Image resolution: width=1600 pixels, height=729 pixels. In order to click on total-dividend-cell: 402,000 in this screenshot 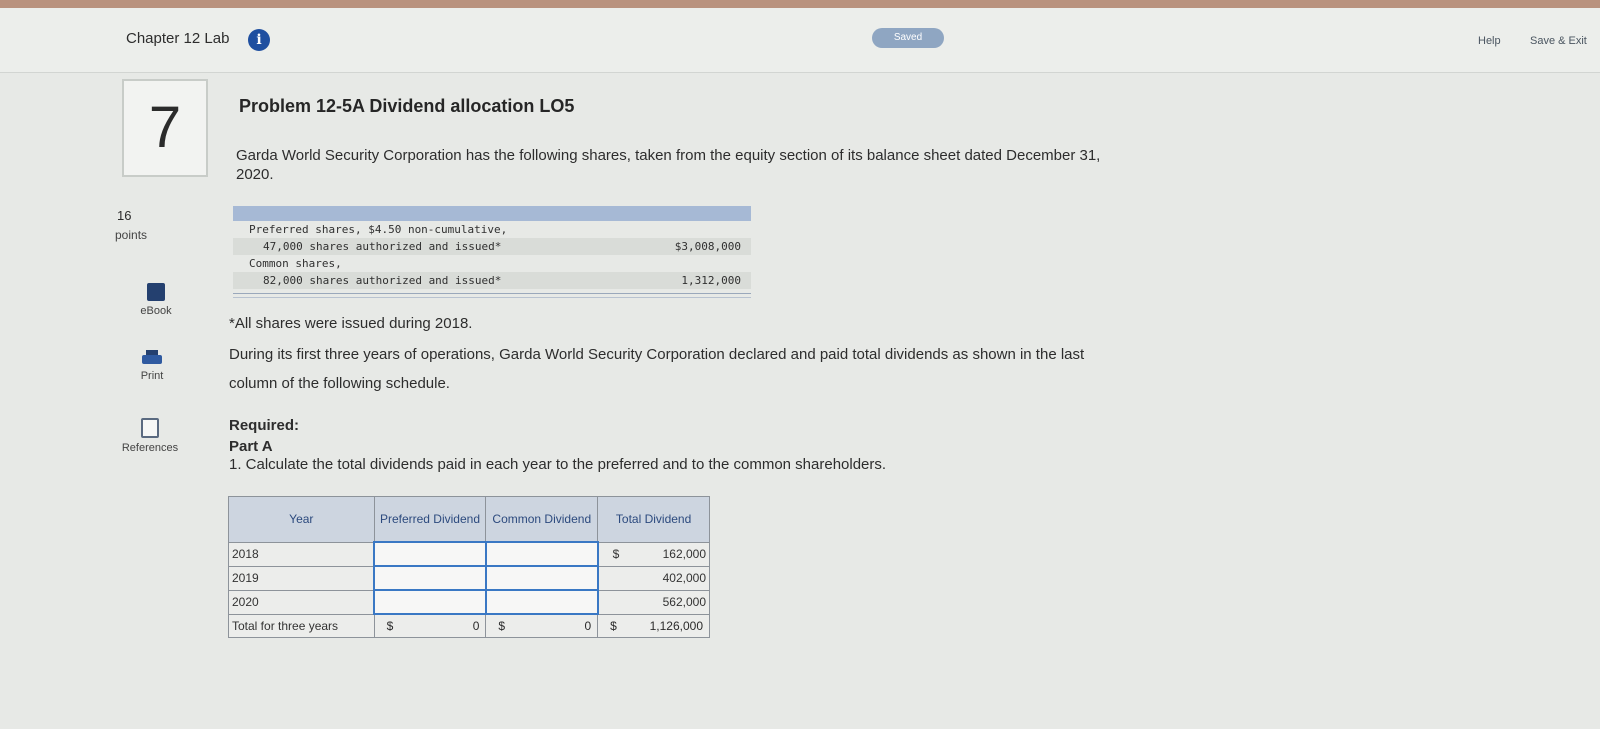, I will do `click(653, 578)`.